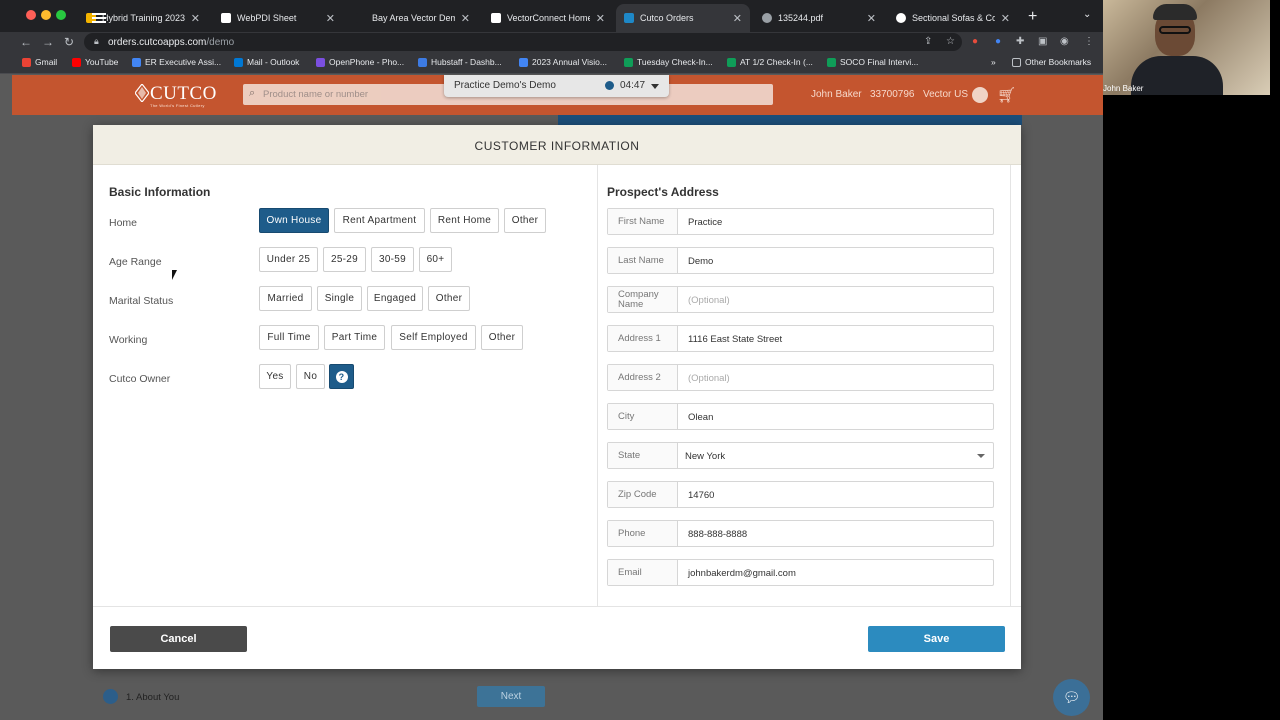  I want to click on home-own-house-option: Own House, so click(294, 220).